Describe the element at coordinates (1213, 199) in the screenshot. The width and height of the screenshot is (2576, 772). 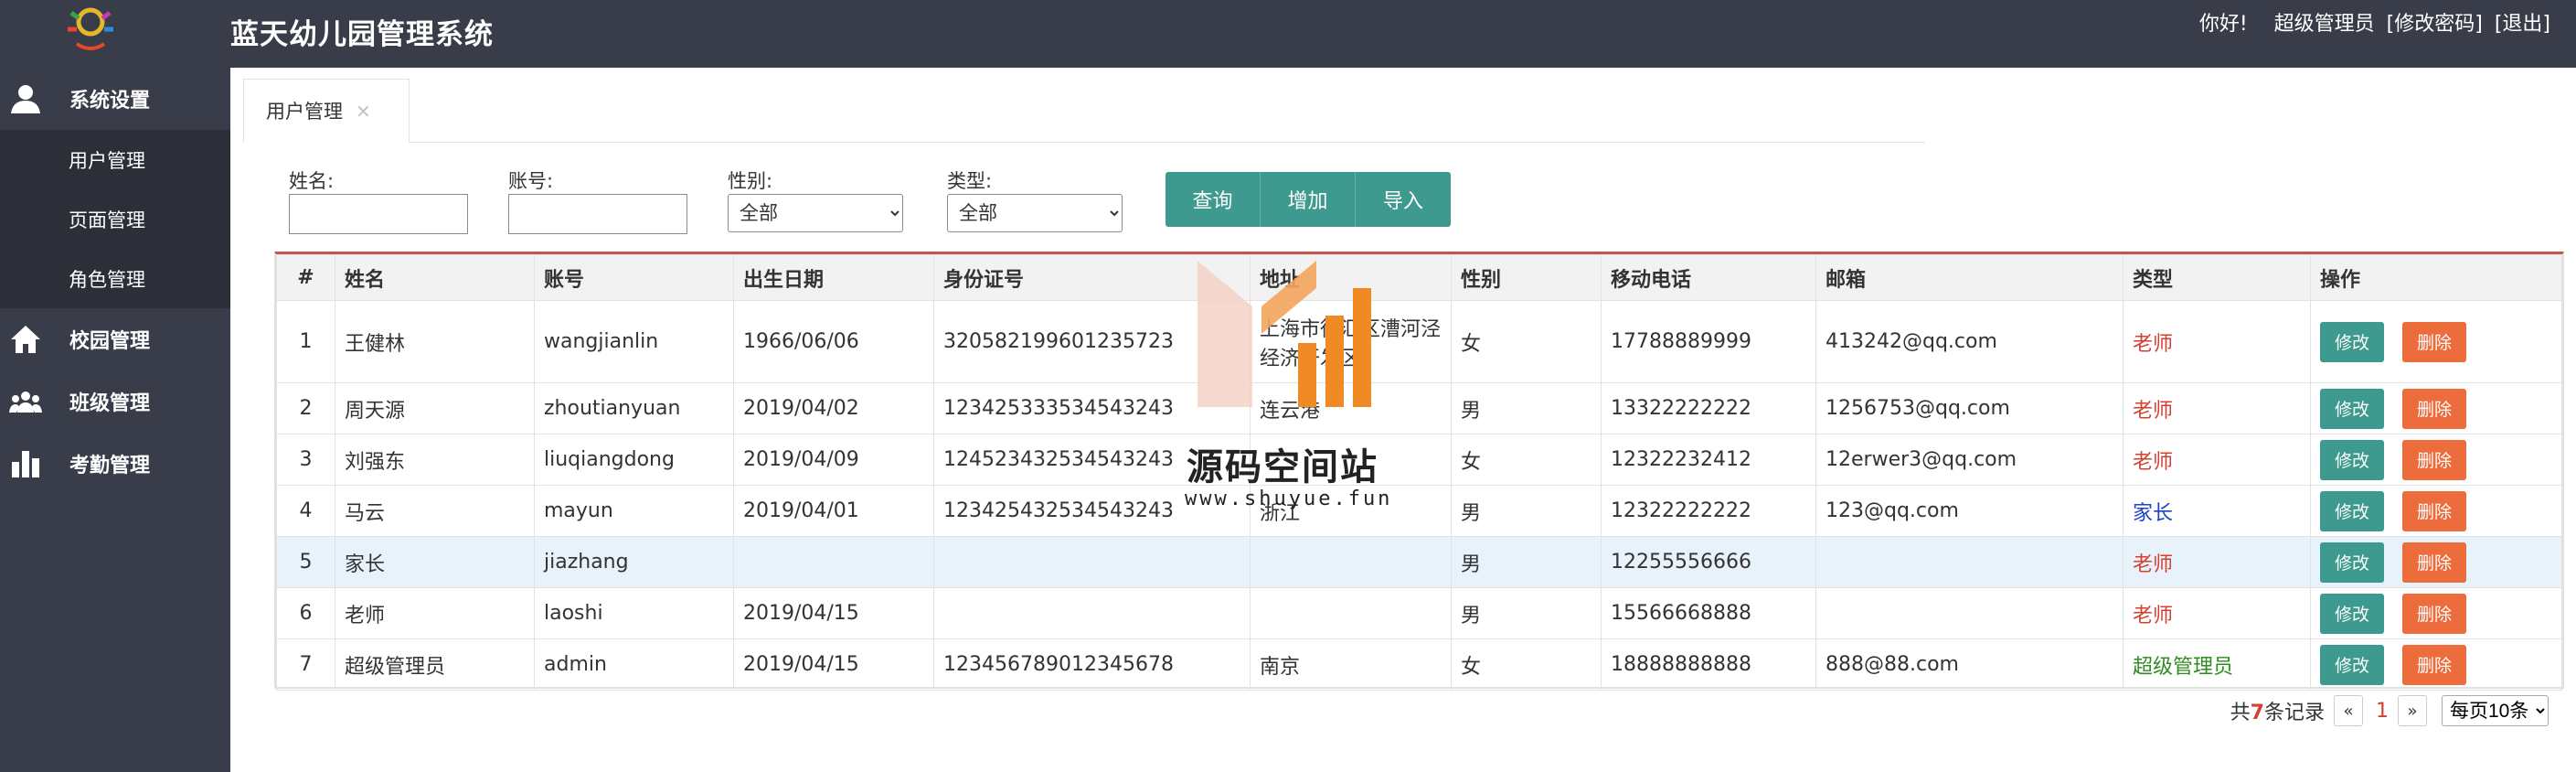
I see `query-button: 查询` at that location.